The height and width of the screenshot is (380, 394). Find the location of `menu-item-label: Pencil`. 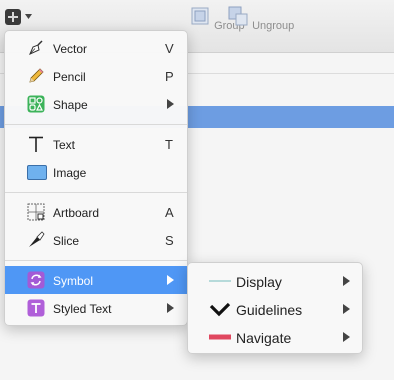

menu-item-label: Pencil is located at coordinates (69, 77).